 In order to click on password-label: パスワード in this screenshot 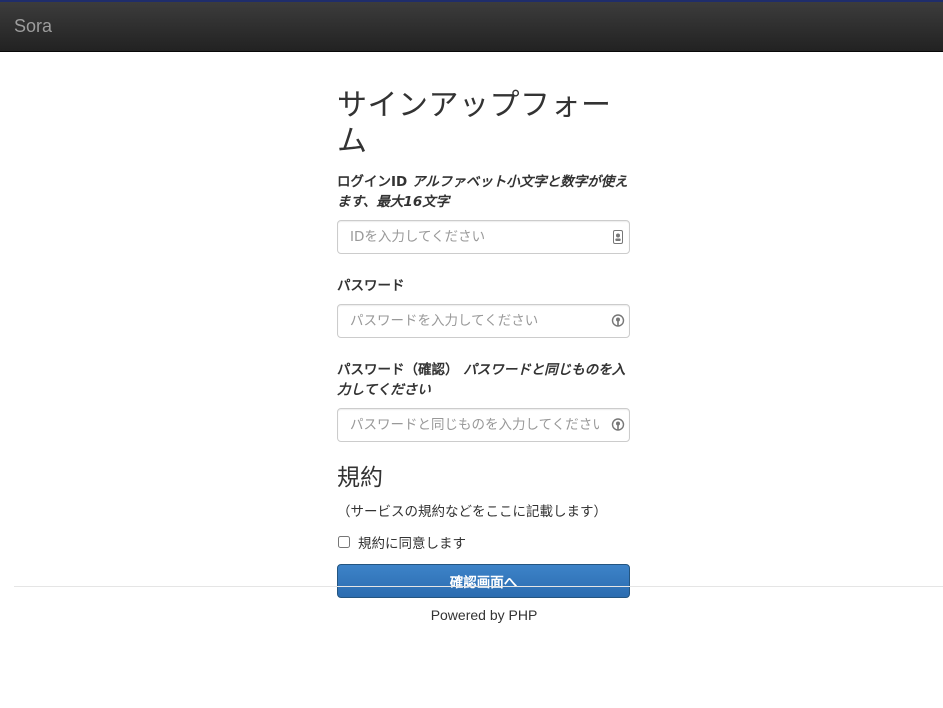, I will do `click(371, 286)`.